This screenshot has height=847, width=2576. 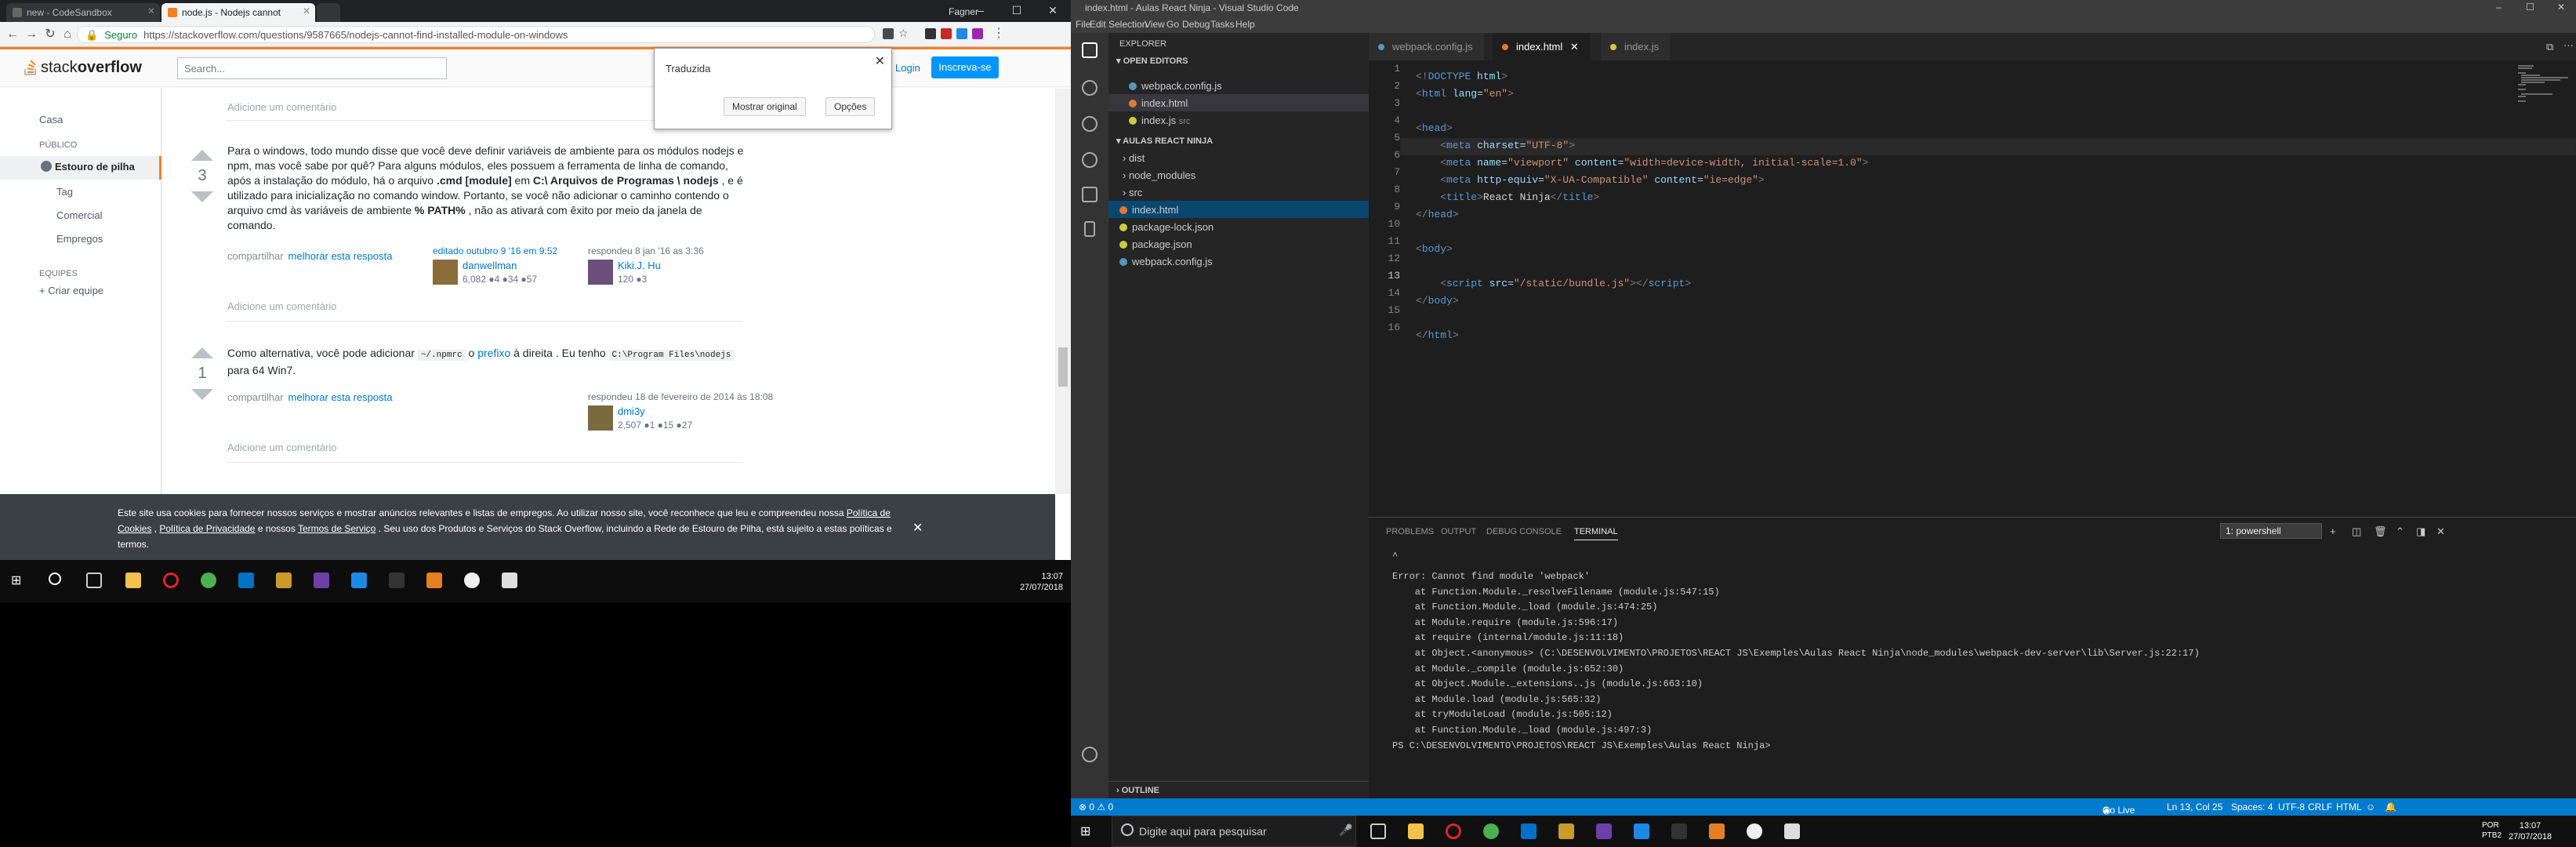 What do you see at coordinates (1090, 160) in the screenshot?
I see `debug-icon` at bounding box center [1090, 160].